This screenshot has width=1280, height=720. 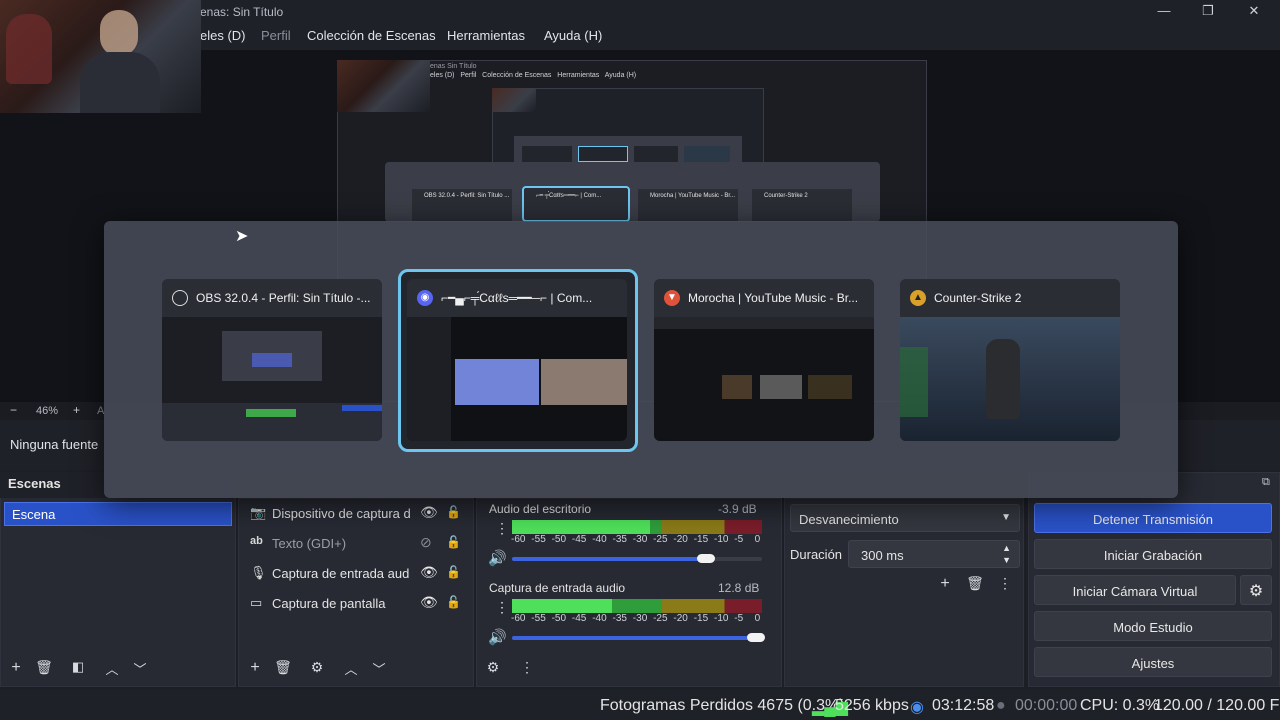 I want to click on delete-source-button: 🗑, so click(x=283, y=670).